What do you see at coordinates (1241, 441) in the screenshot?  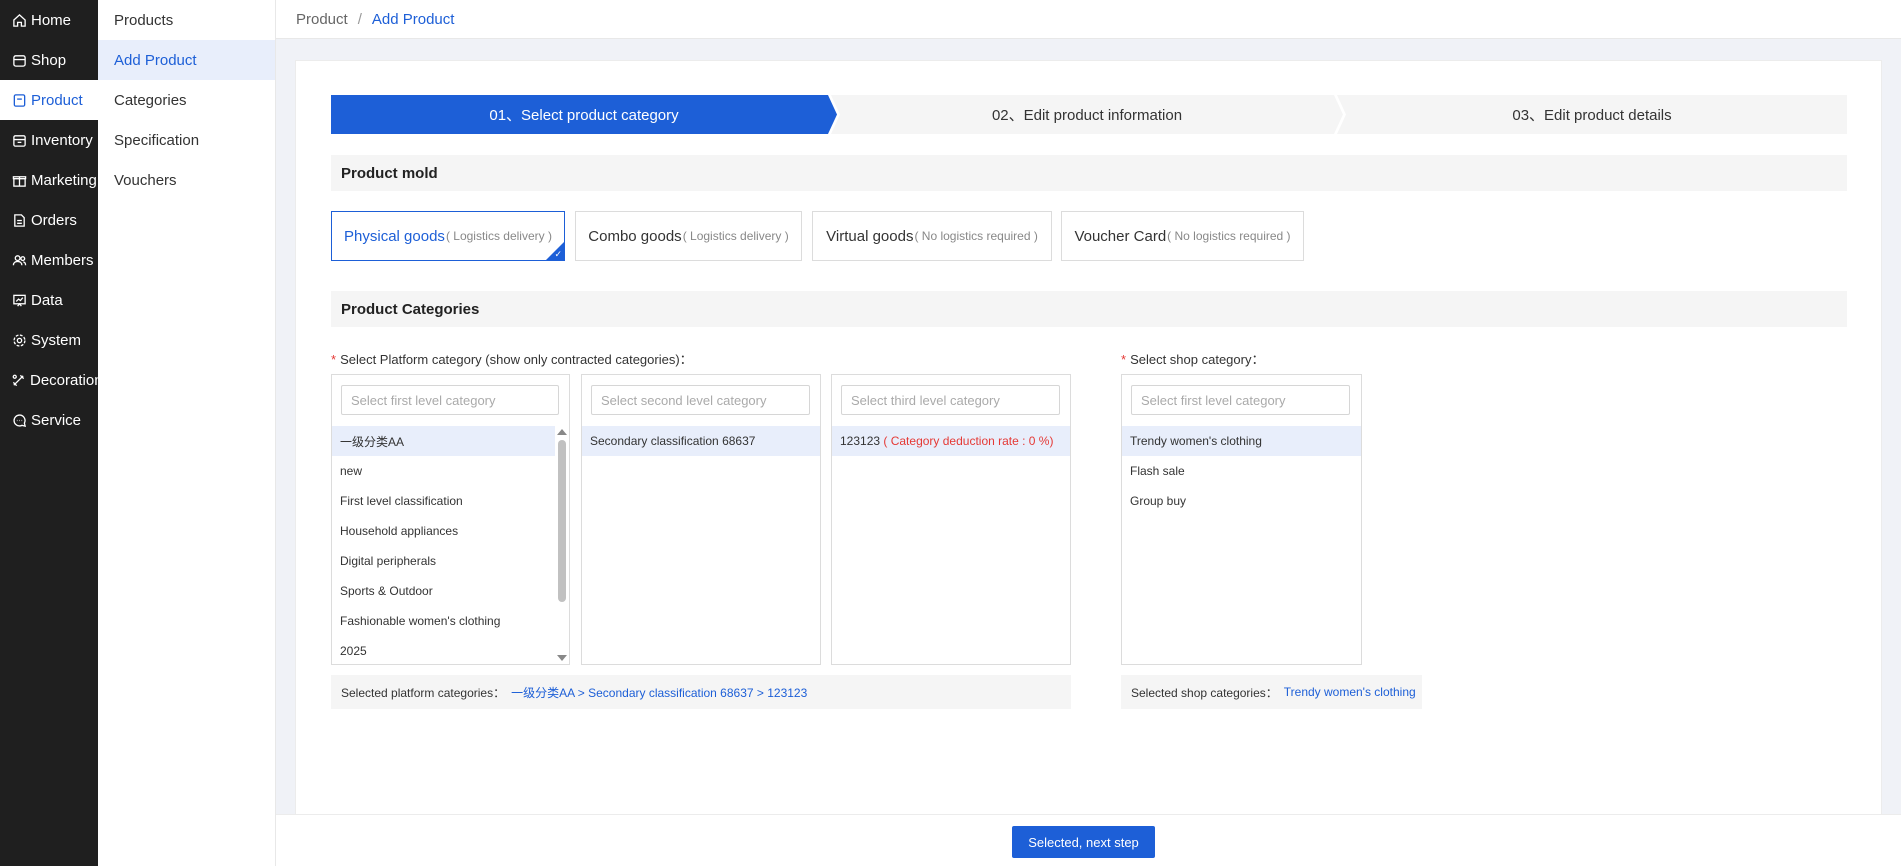 I see `list-item: Trendy women's clothing` at bounding box center [1241, 441].